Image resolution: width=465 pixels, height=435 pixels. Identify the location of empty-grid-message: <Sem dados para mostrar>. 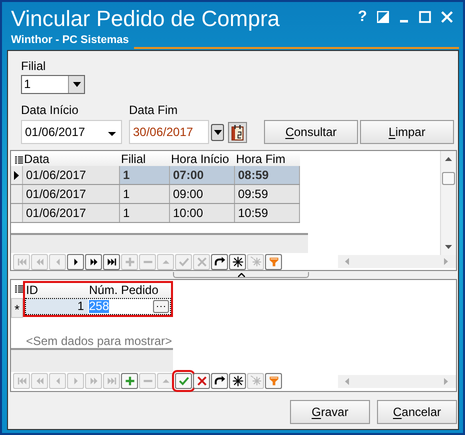
(99, 341).